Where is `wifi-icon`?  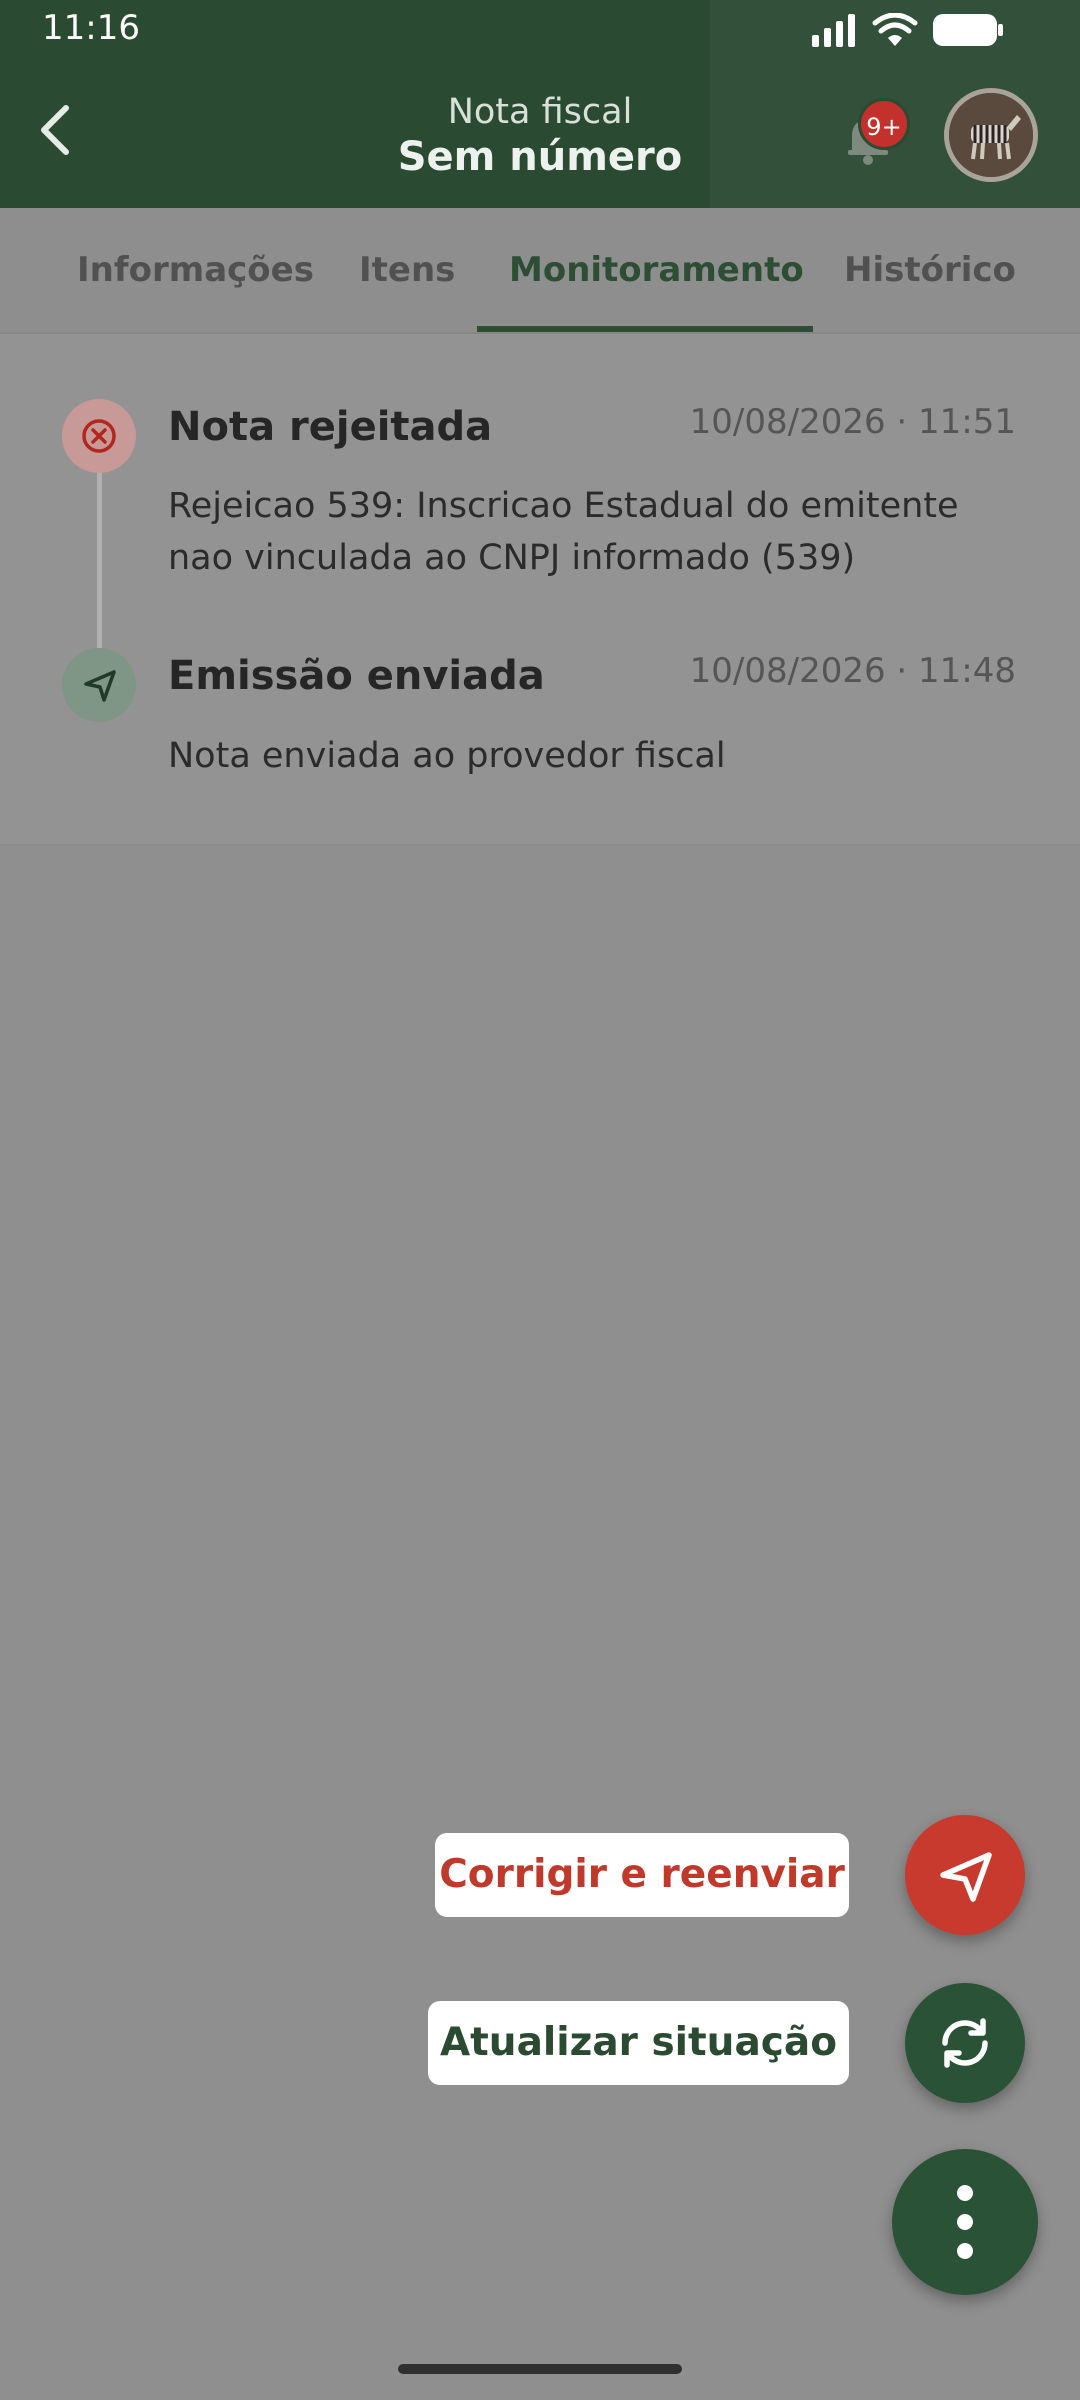 wifi-icon is located at coordinates (895, 29).